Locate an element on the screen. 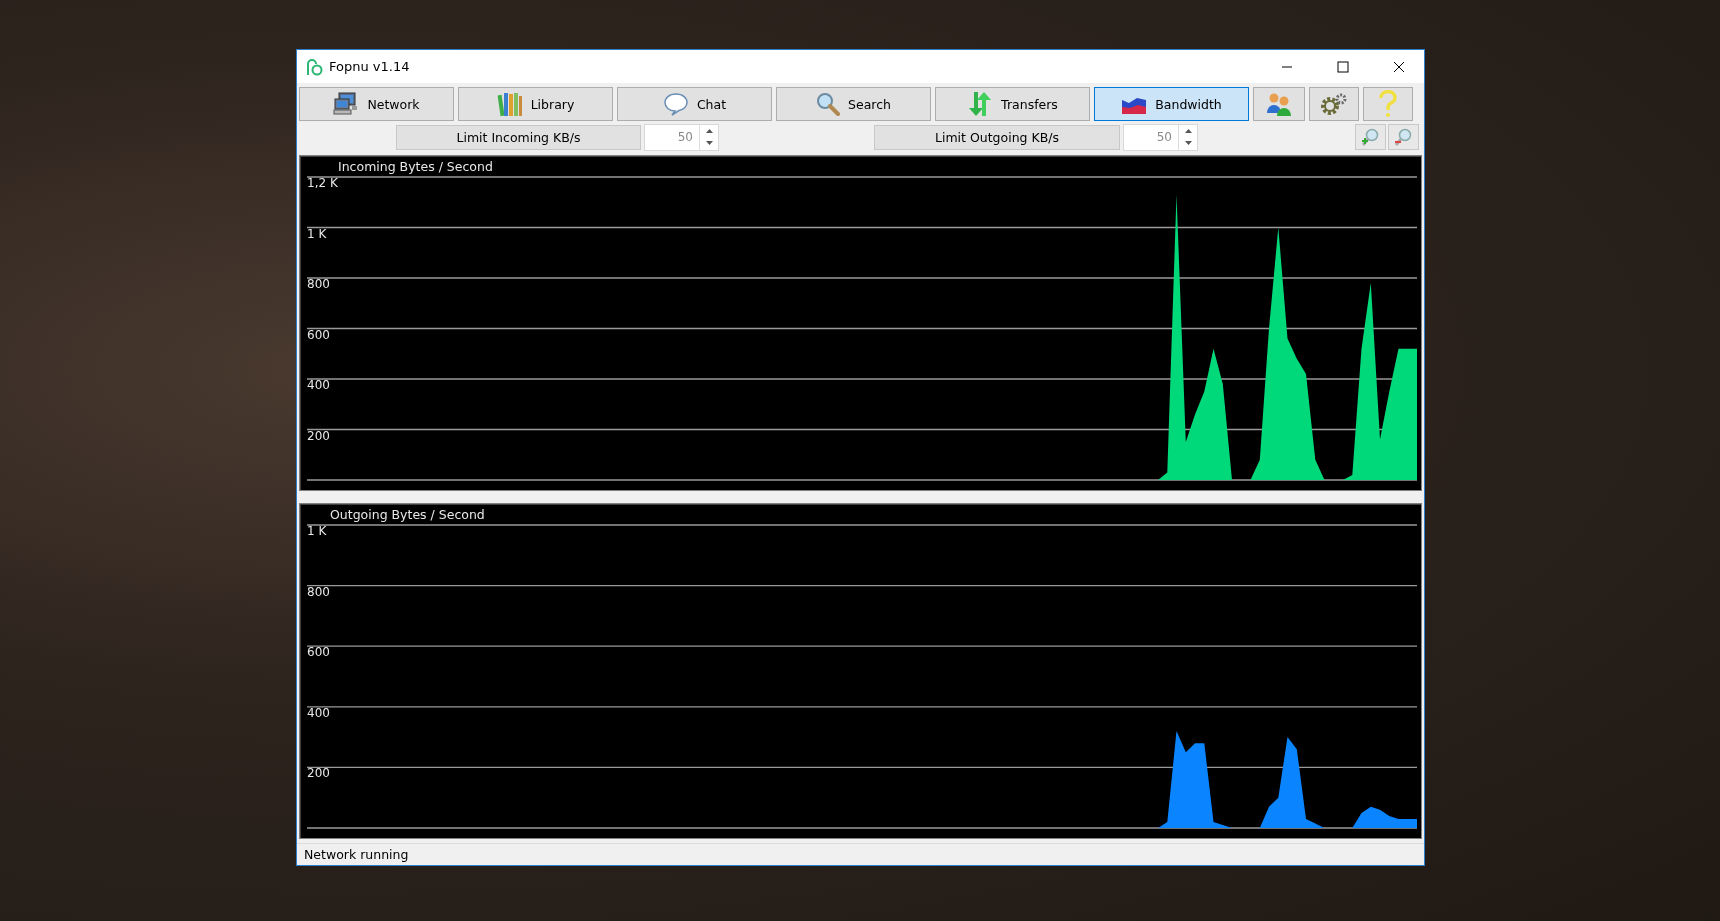  users-button is located at coordinates (1279, 104).